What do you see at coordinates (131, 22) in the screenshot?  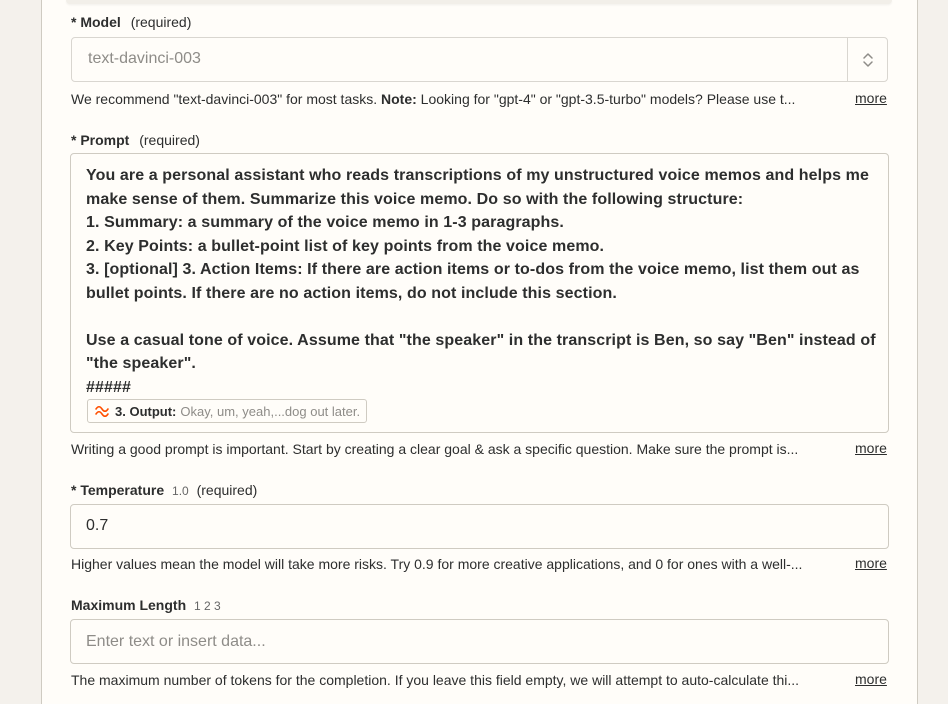 I see `model-label: * Model (required)` at bounding box center [131, 22].